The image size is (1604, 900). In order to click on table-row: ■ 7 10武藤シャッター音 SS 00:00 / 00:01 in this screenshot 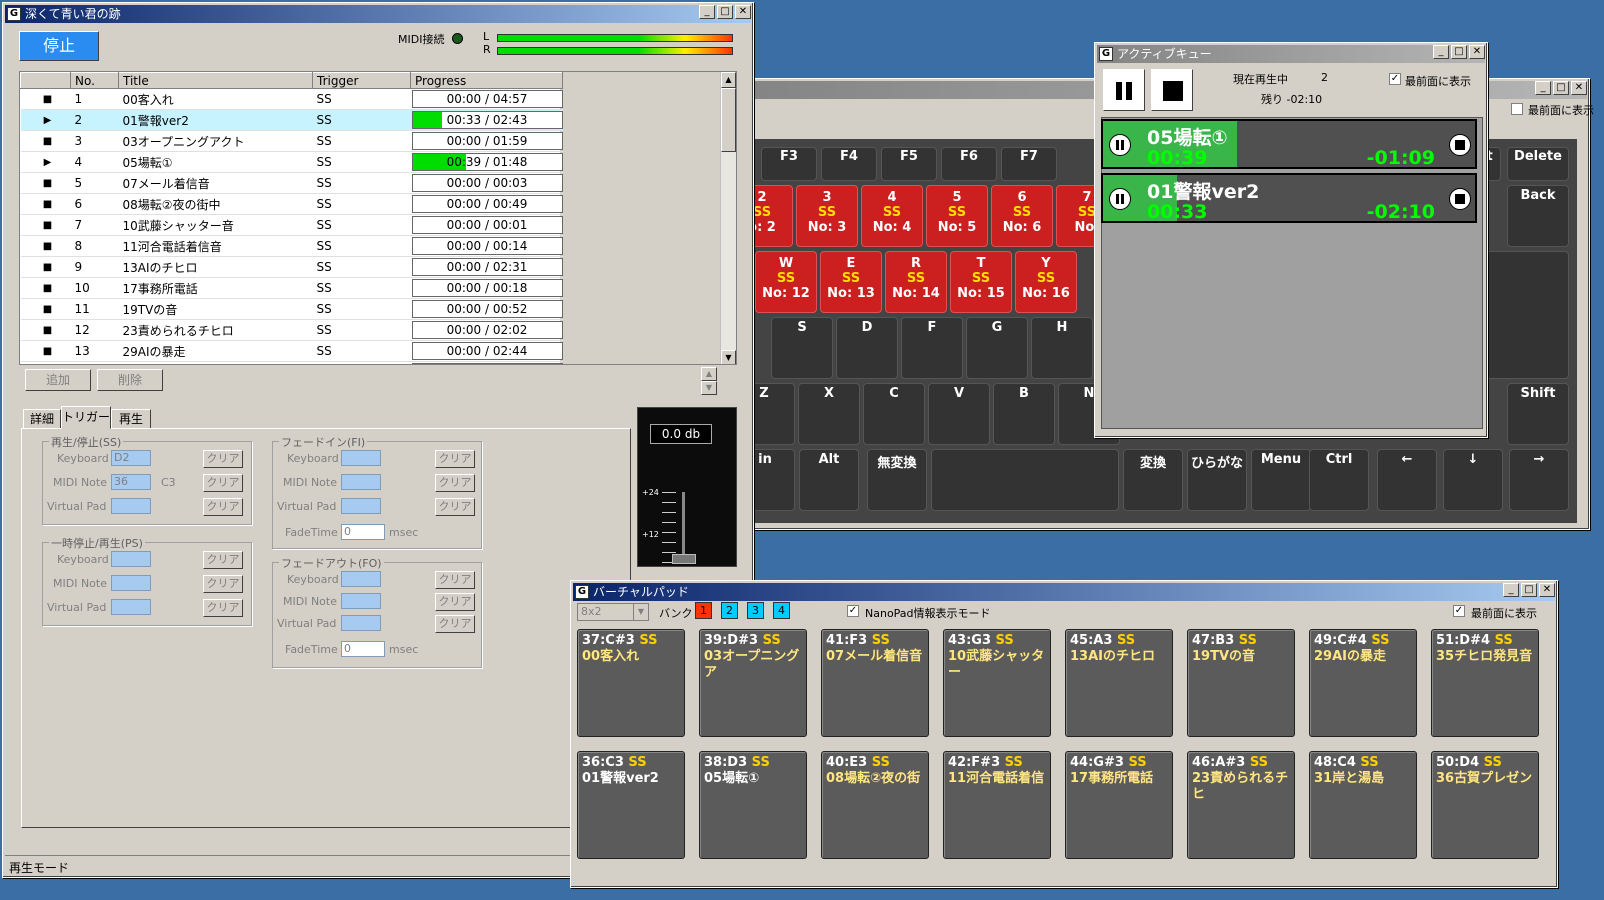, I will do `click(291, 225)`.